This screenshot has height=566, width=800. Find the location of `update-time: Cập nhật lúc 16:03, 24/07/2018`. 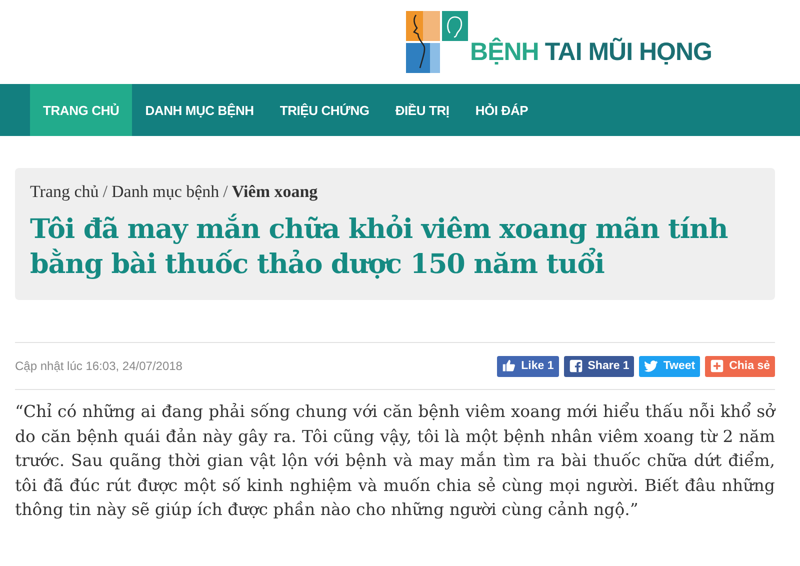

update-time: Cập nhật lúc 16:03, 24/07/2018 is located at coordinates (98, 366).